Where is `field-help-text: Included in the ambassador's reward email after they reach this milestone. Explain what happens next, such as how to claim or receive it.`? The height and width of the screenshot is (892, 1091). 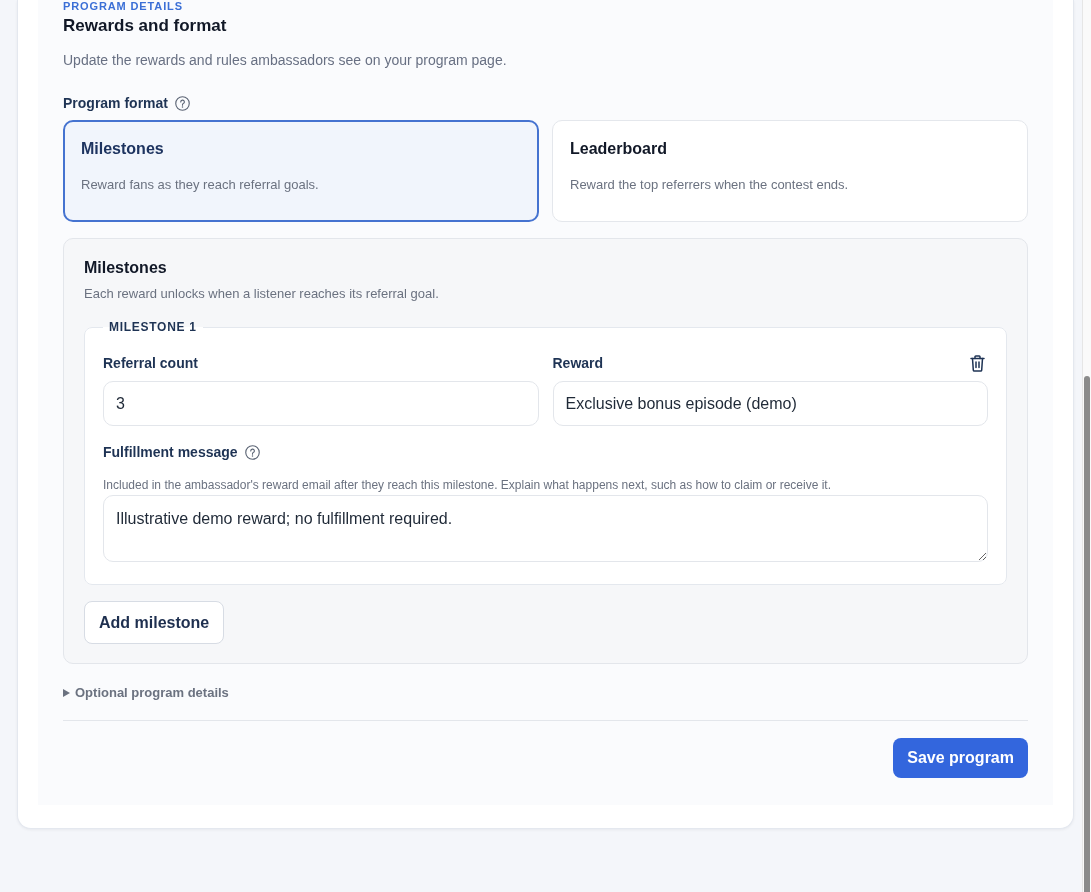
field-help-text: Included in the ambassador's reward email after they reach this milestone. Explain what happens next, such as how to claim or receive it. is located at coordinates (467, 485).